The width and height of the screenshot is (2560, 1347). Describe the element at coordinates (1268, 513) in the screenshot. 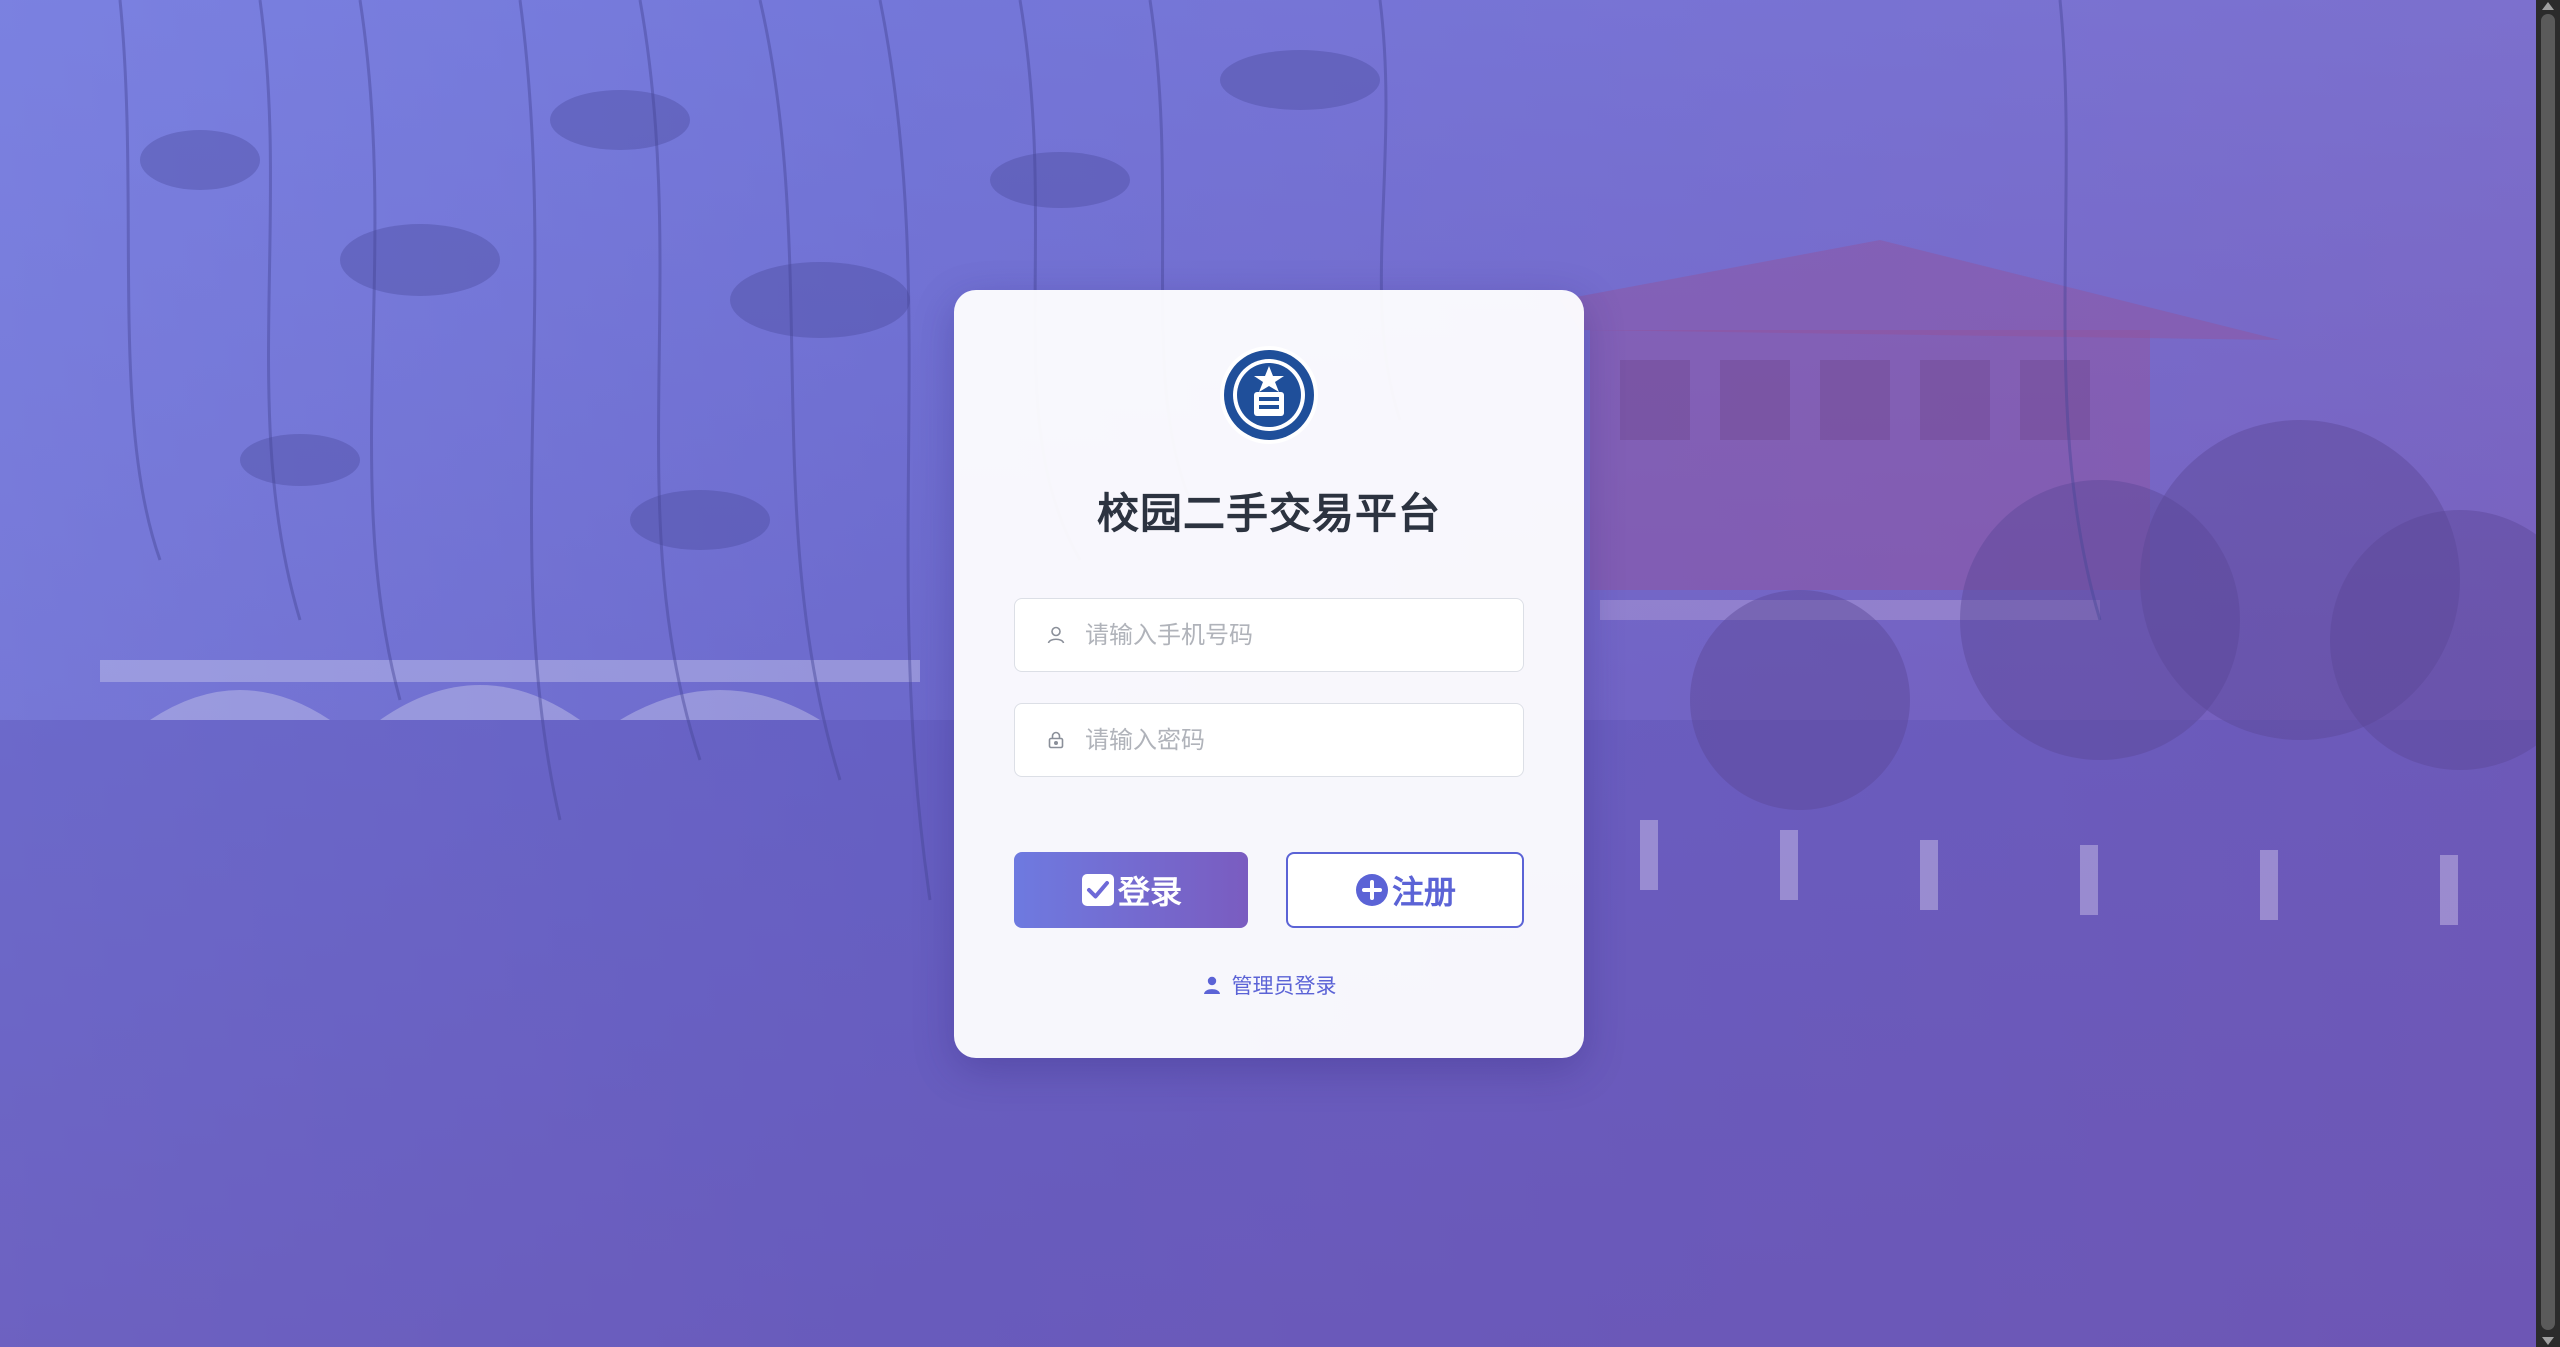

I see `page-title: 校园二手交易平台` at that location.